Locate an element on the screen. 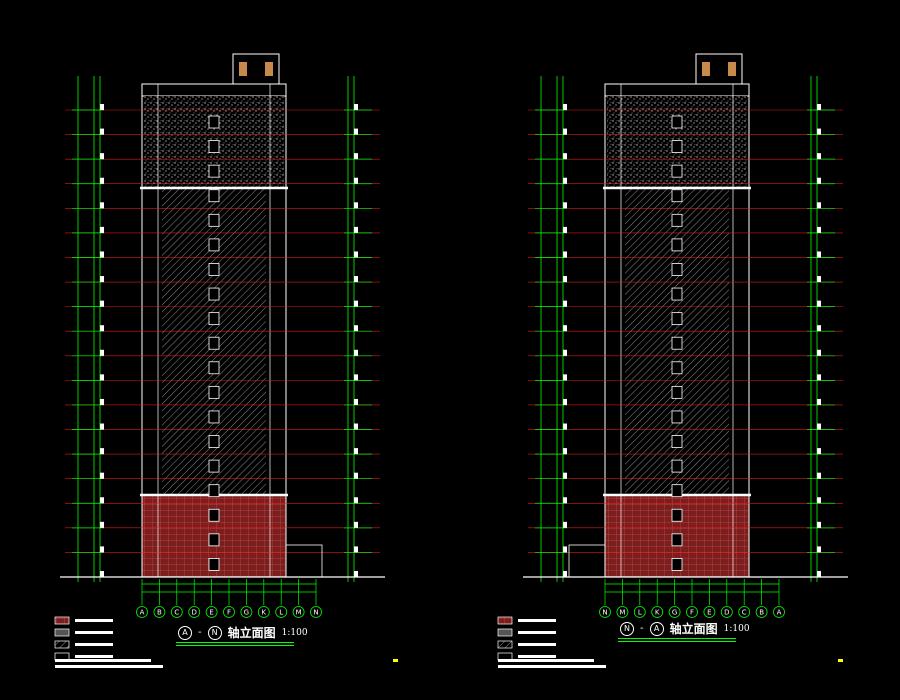 This screenshot has width=900, height=700. grid-axis-label: B is located at coordinates (159, 613).